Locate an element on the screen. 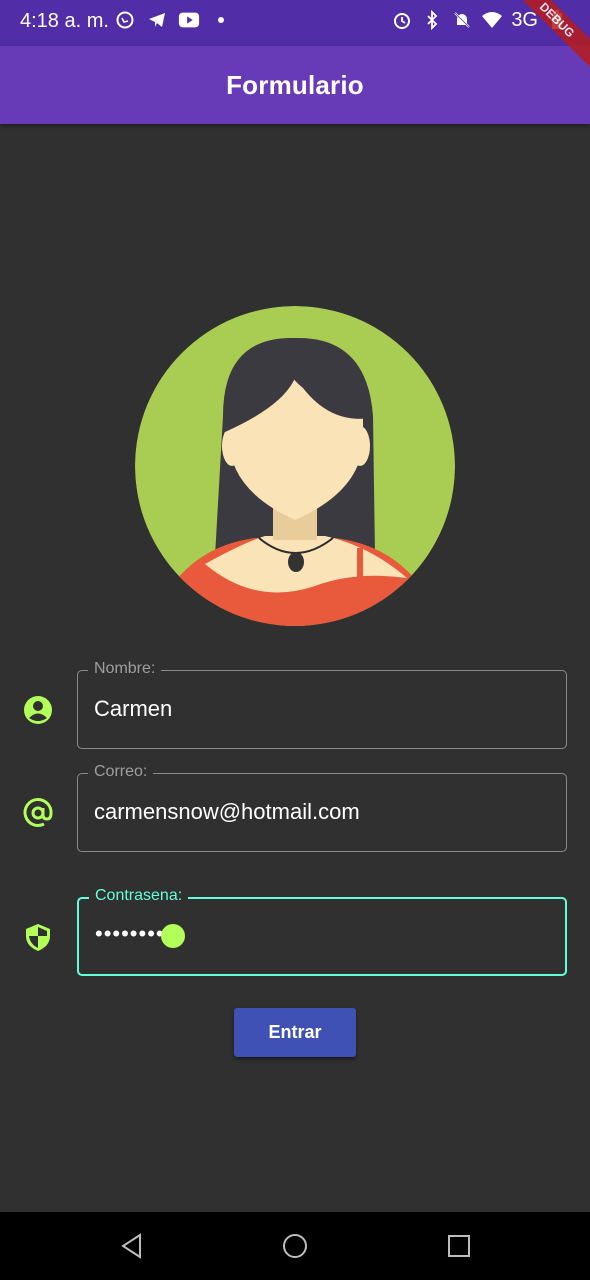  email-field: Correo: carmensnow@hotmail.com is located at coordinates (322, 807).